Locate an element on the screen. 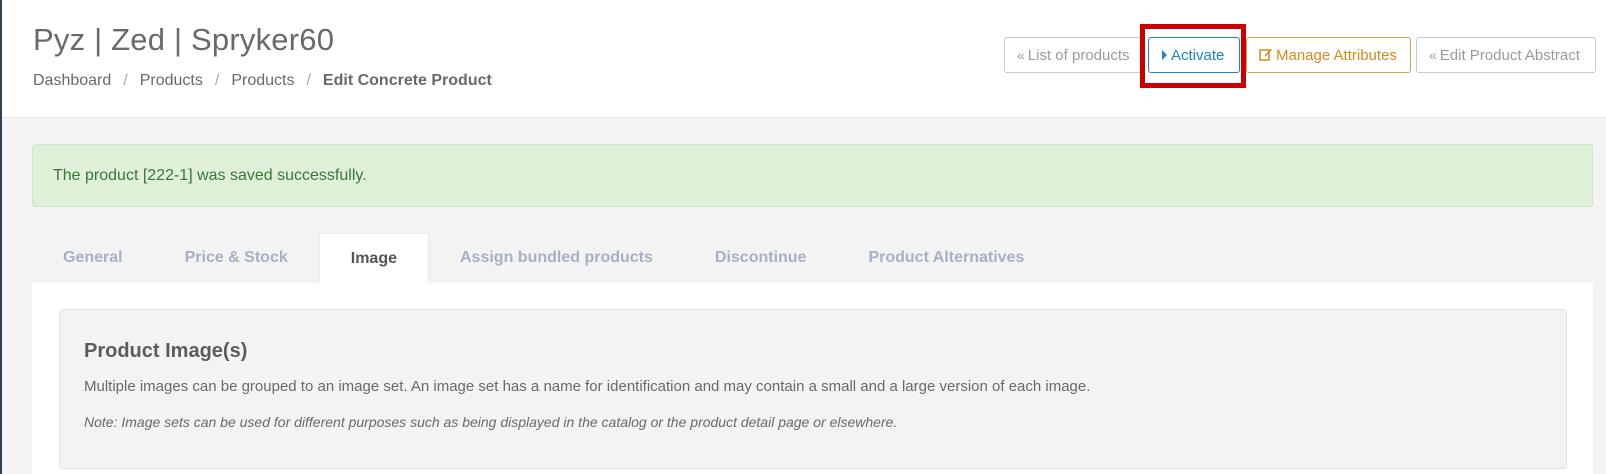 This screenshot has width=1606, height=474. manage-attributes-button: Manage Attributes is located at coordinates (1328, 55).